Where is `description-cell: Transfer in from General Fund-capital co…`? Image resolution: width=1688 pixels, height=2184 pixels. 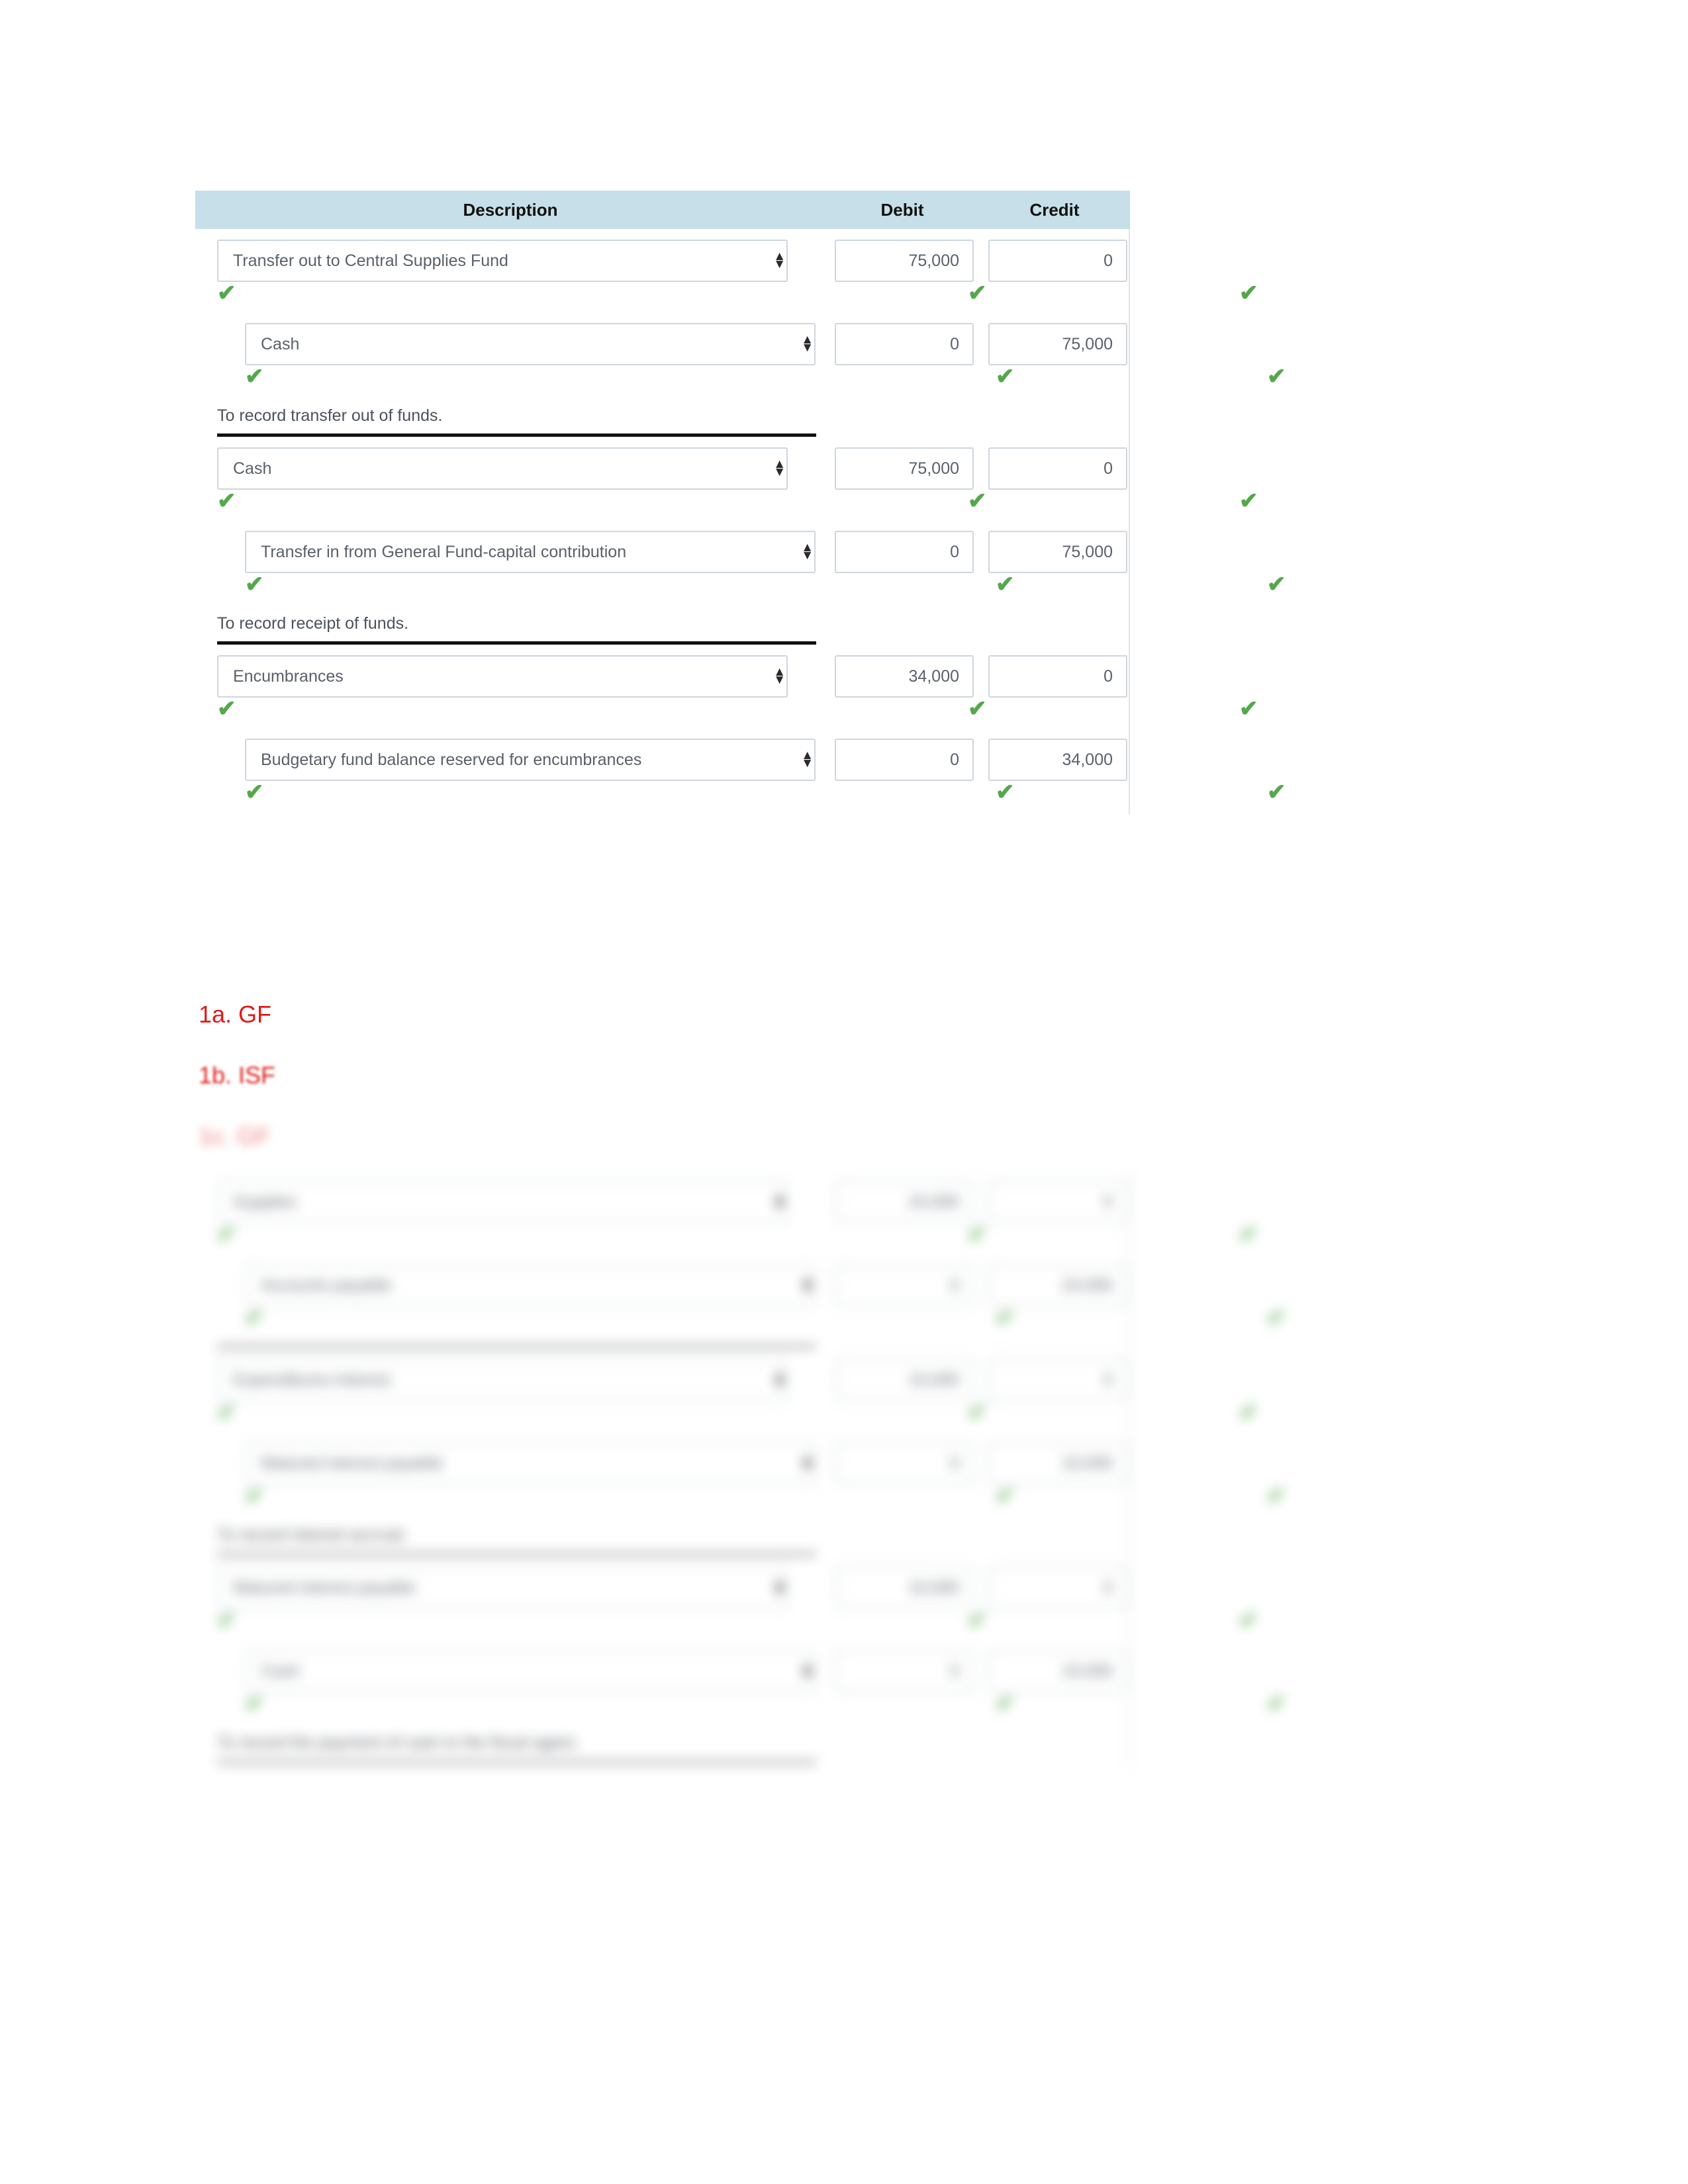 description-cell: Transfer in from General Fund-capital co… is located at coordinates (510, 552).